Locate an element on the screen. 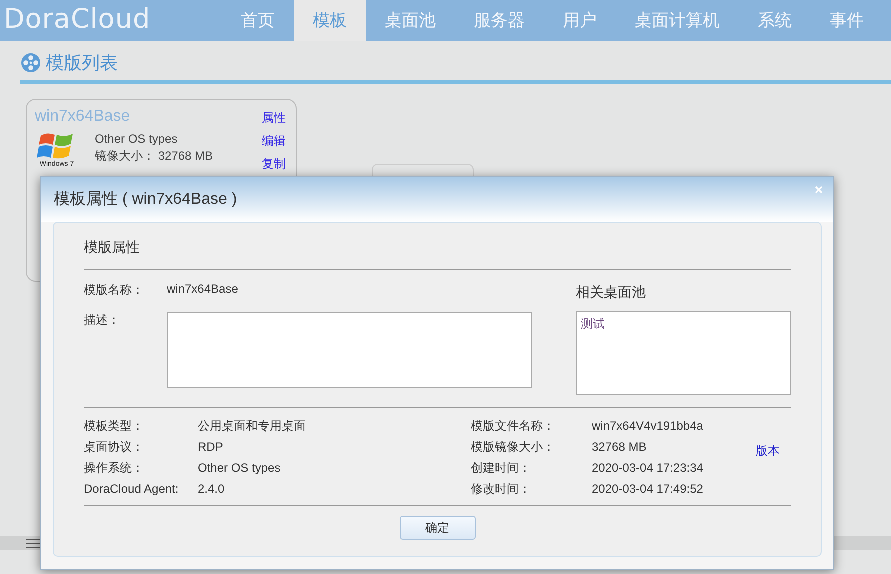 This screenshot has width=891, height=574. card-action-link: 编辑 is located at coordinates (274, 141).